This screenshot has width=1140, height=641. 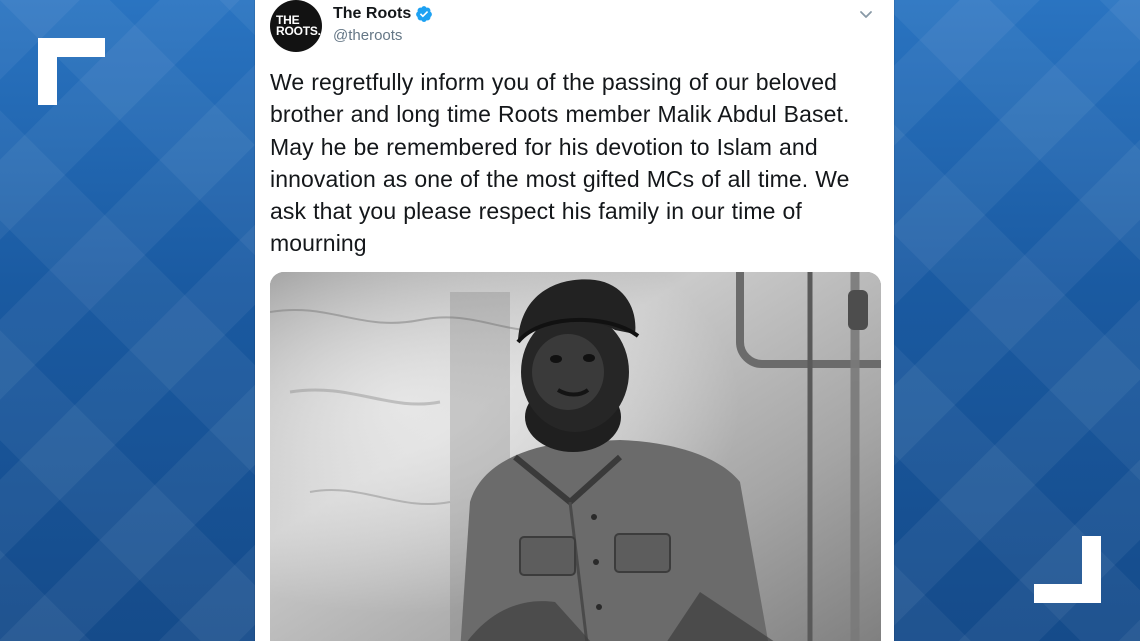 I want to click on avatar: THE ROOTS., so click(x=296, y=26).